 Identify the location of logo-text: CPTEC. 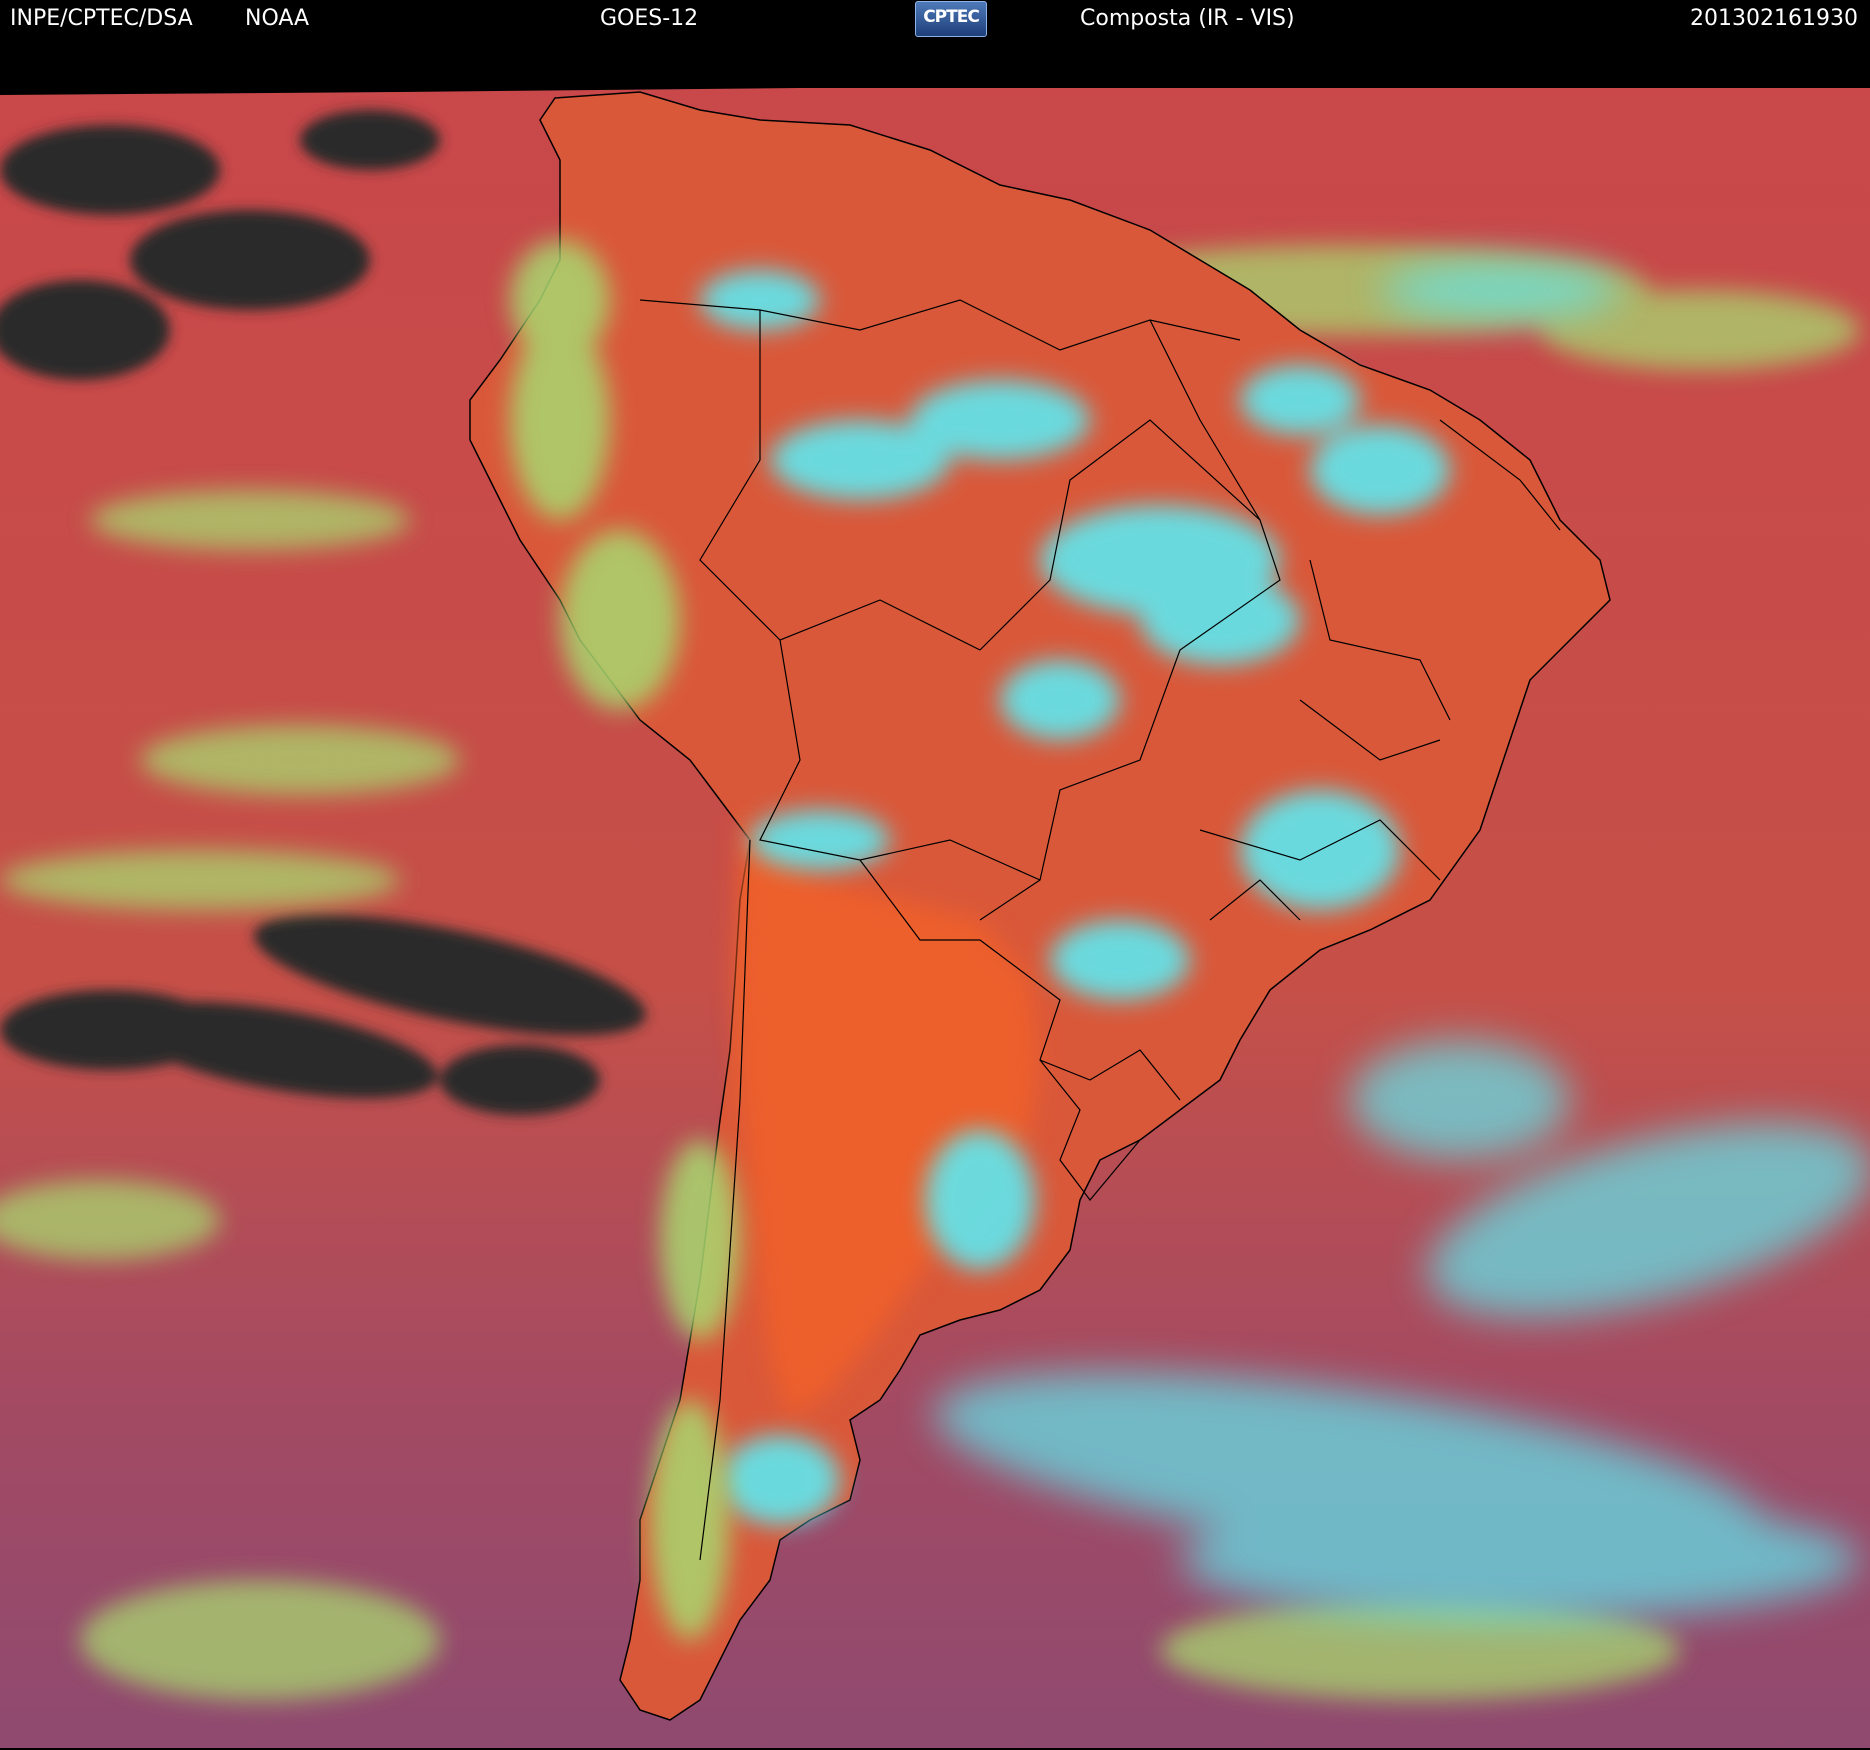
(951, 17).